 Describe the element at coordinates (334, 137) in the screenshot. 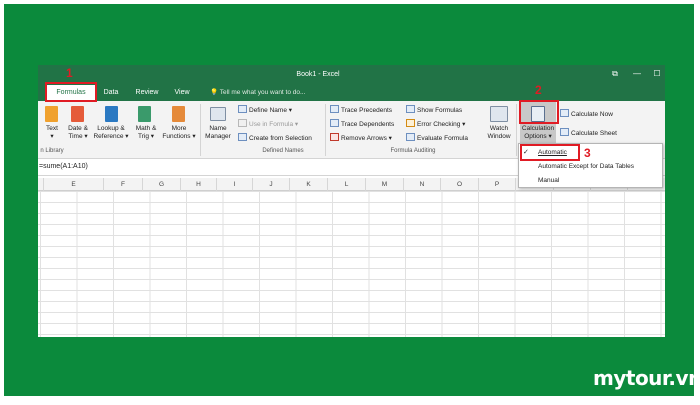

I see `remove-arrows-icon` at that location.